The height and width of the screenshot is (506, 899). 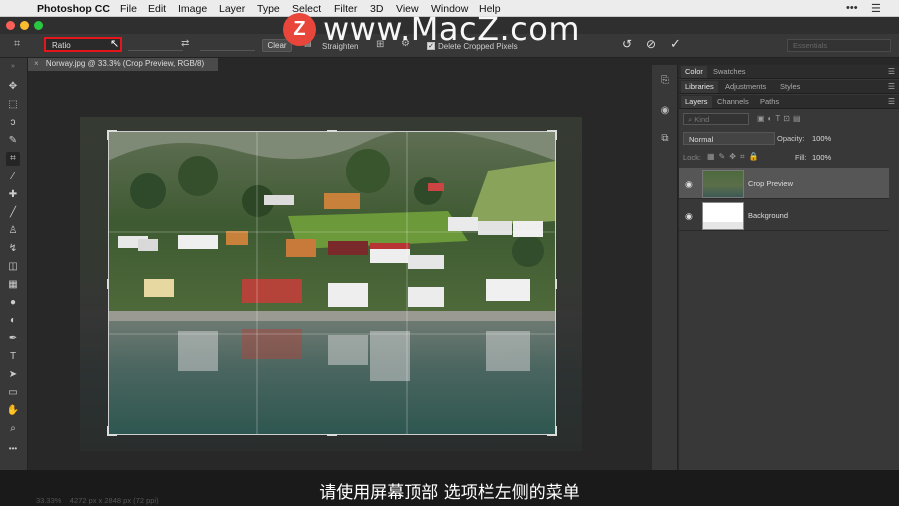 What do you see at coordinates (13, 87) in the screenshot?
I see `move-tool-icon: ✥` at bounding box center [13, 87].